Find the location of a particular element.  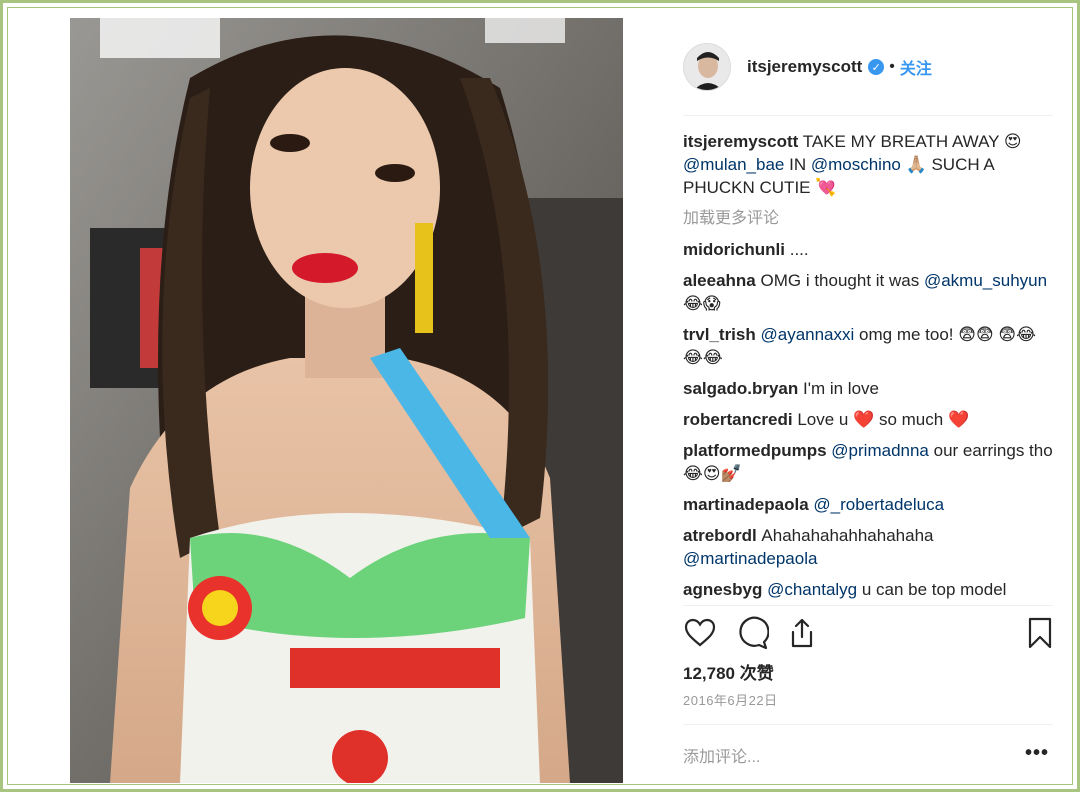

comment-username: platformedpumps is located at coordinates (757, 450).